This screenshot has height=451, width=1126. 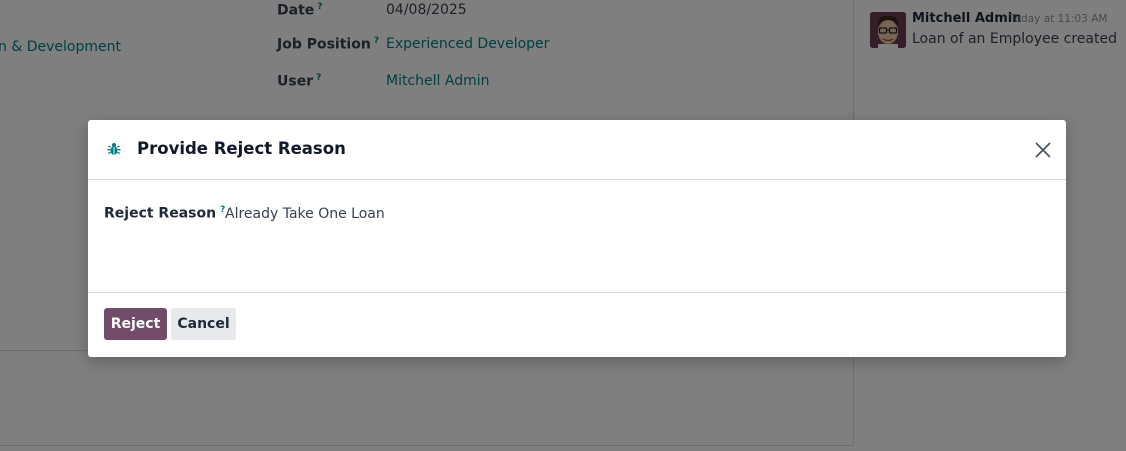 What do you see at coordinates (577, 150) in the screenshot?
I see `dialog-header: Provide Reject Reason` at bounding box center [577, 150].